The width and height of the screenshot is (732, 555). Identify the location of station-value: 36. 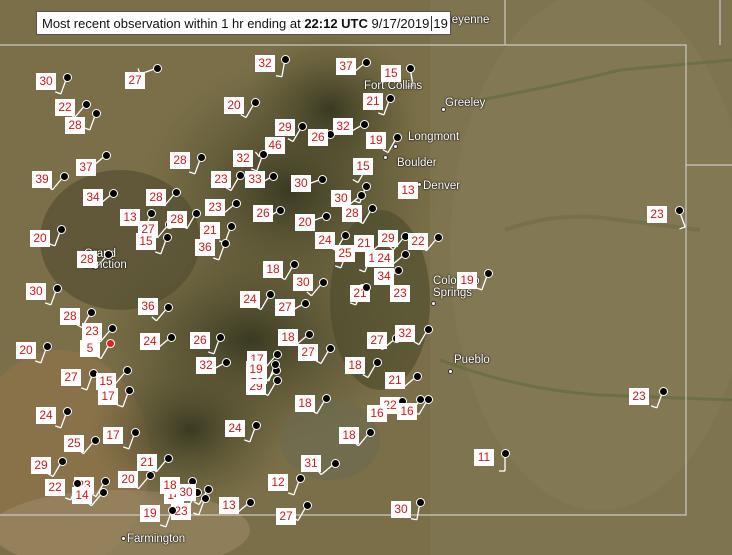
(205, 247).